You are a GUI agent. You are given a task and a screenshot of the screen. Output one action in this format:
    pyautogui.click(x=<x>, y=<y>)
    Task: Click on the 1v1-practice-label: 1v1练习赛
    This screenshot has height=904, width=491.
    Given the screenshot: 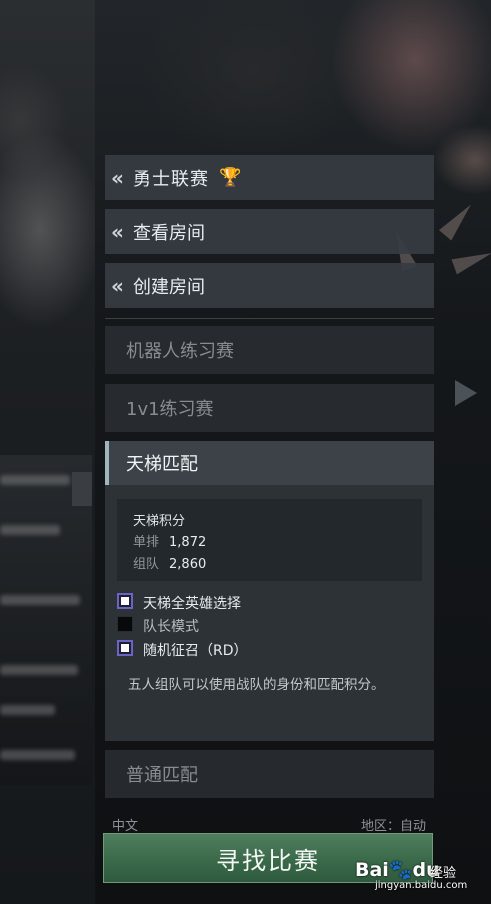 What is the action you would take?
    pyautogui.click(x=170, y=409)
    